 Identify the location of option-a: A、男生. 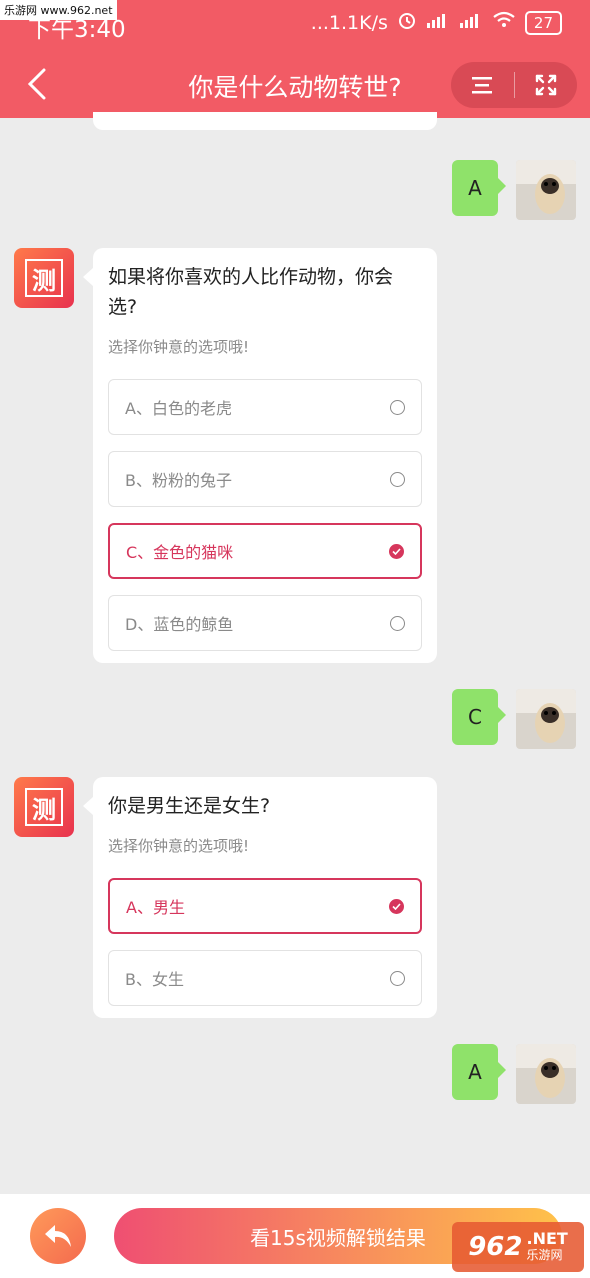
(265, 906).